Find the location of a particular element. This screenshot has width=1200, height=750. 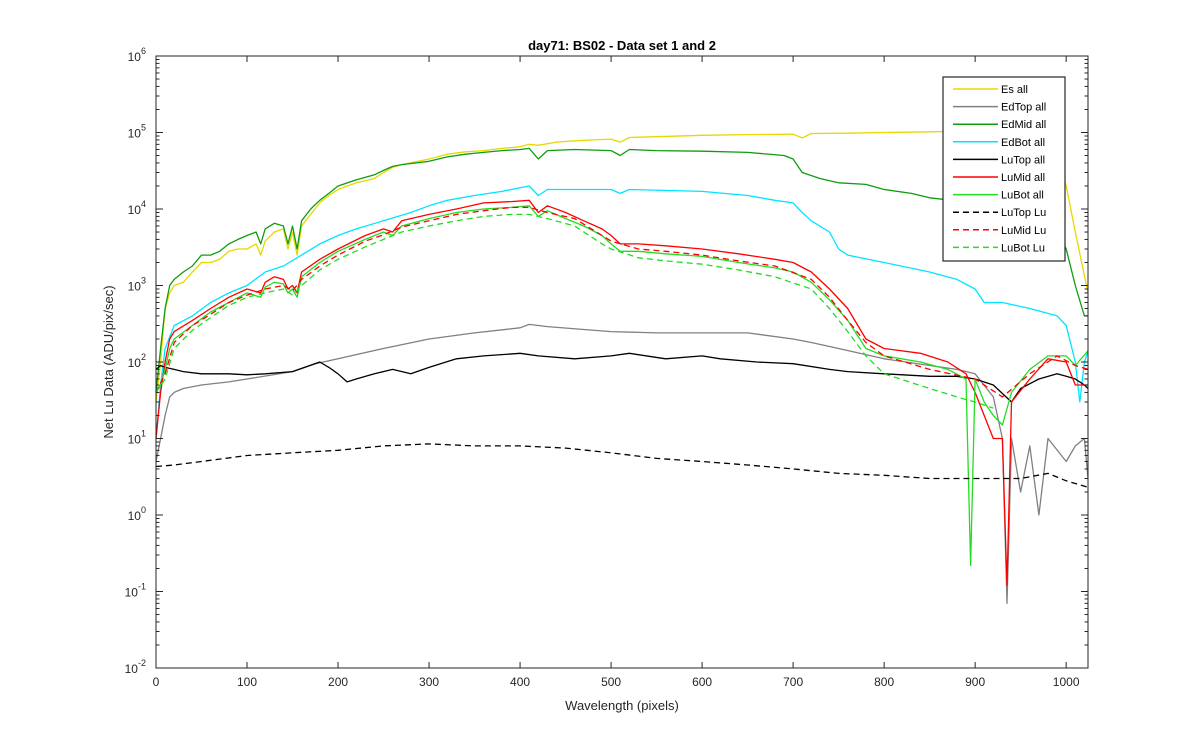

y-tick-exponent: 2 is located at coordinates (143, 357).